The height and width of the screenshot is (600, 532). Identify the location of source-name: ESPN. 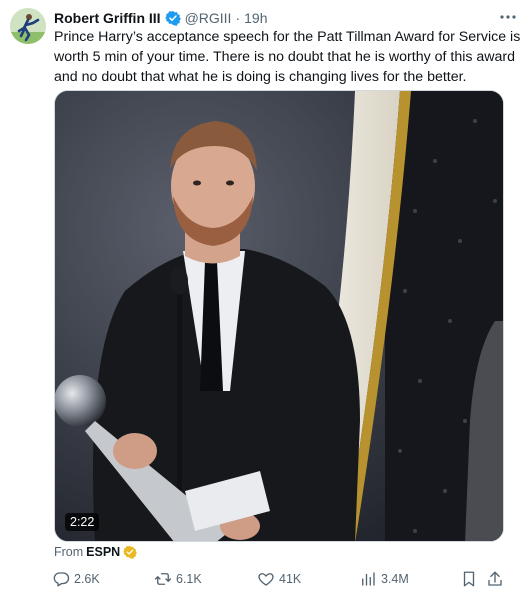
(103, 552).